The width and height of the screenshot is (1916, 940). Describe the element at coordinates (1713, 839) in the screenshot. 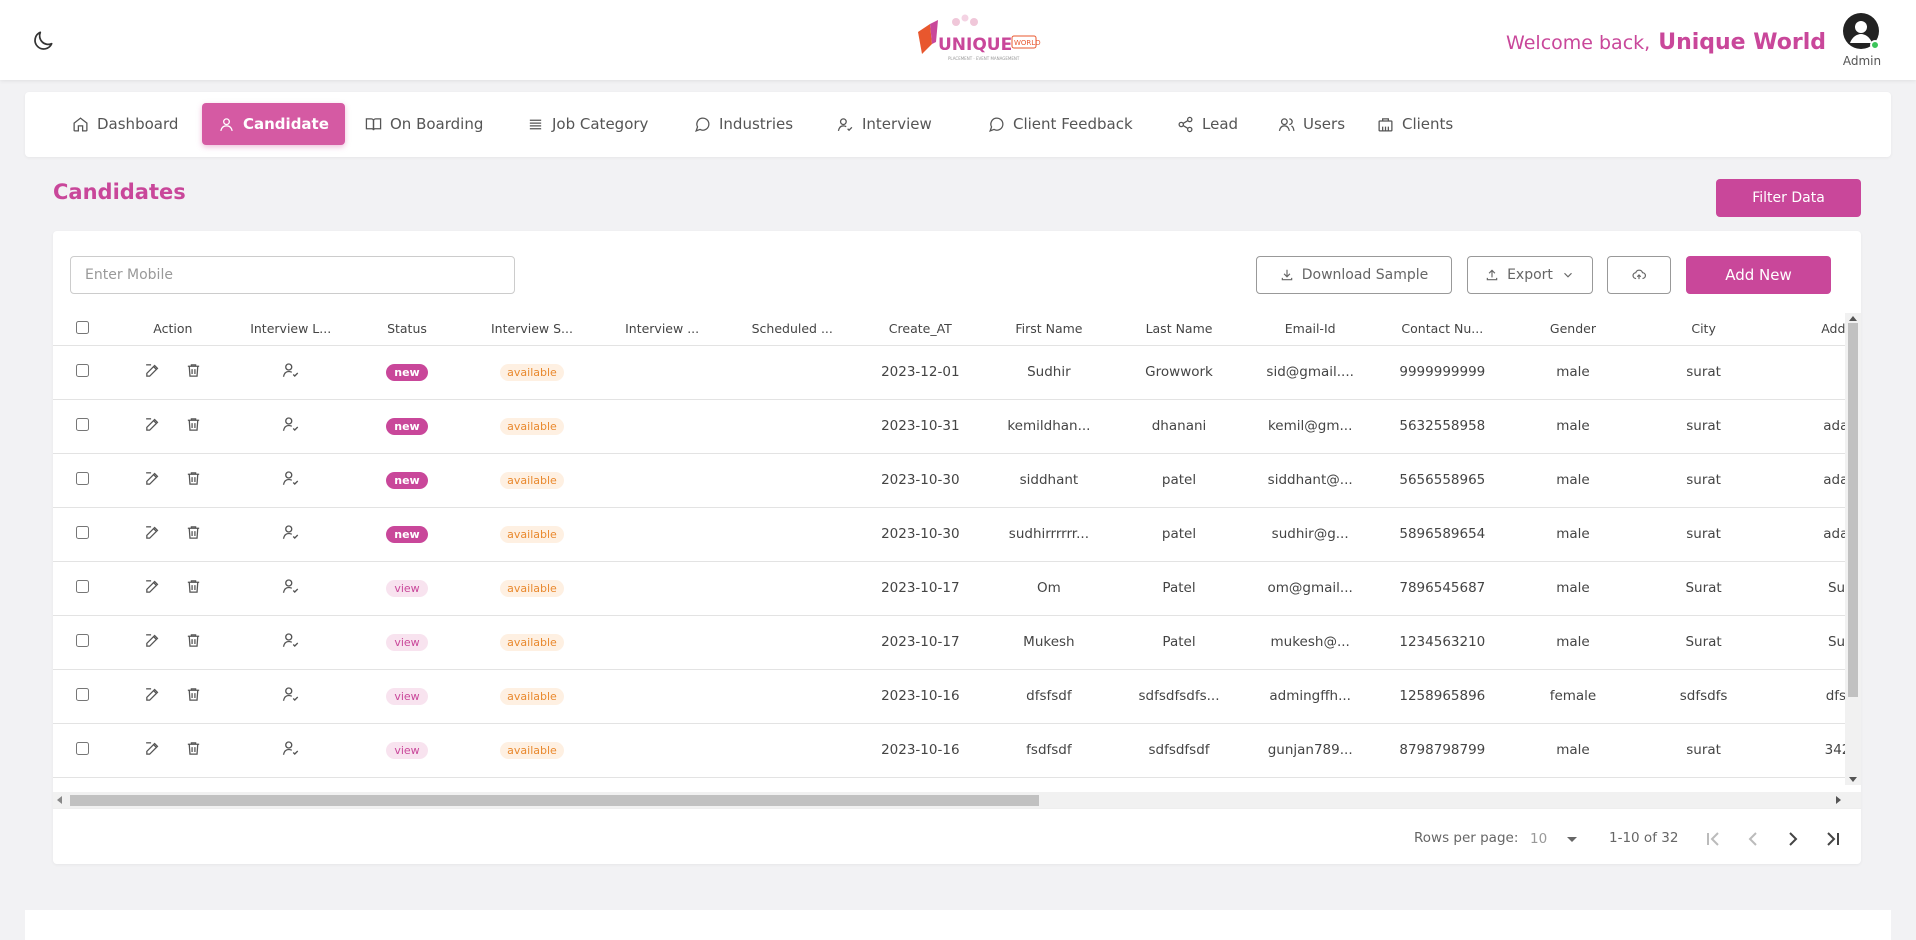

I see `first-page-button` at that location.